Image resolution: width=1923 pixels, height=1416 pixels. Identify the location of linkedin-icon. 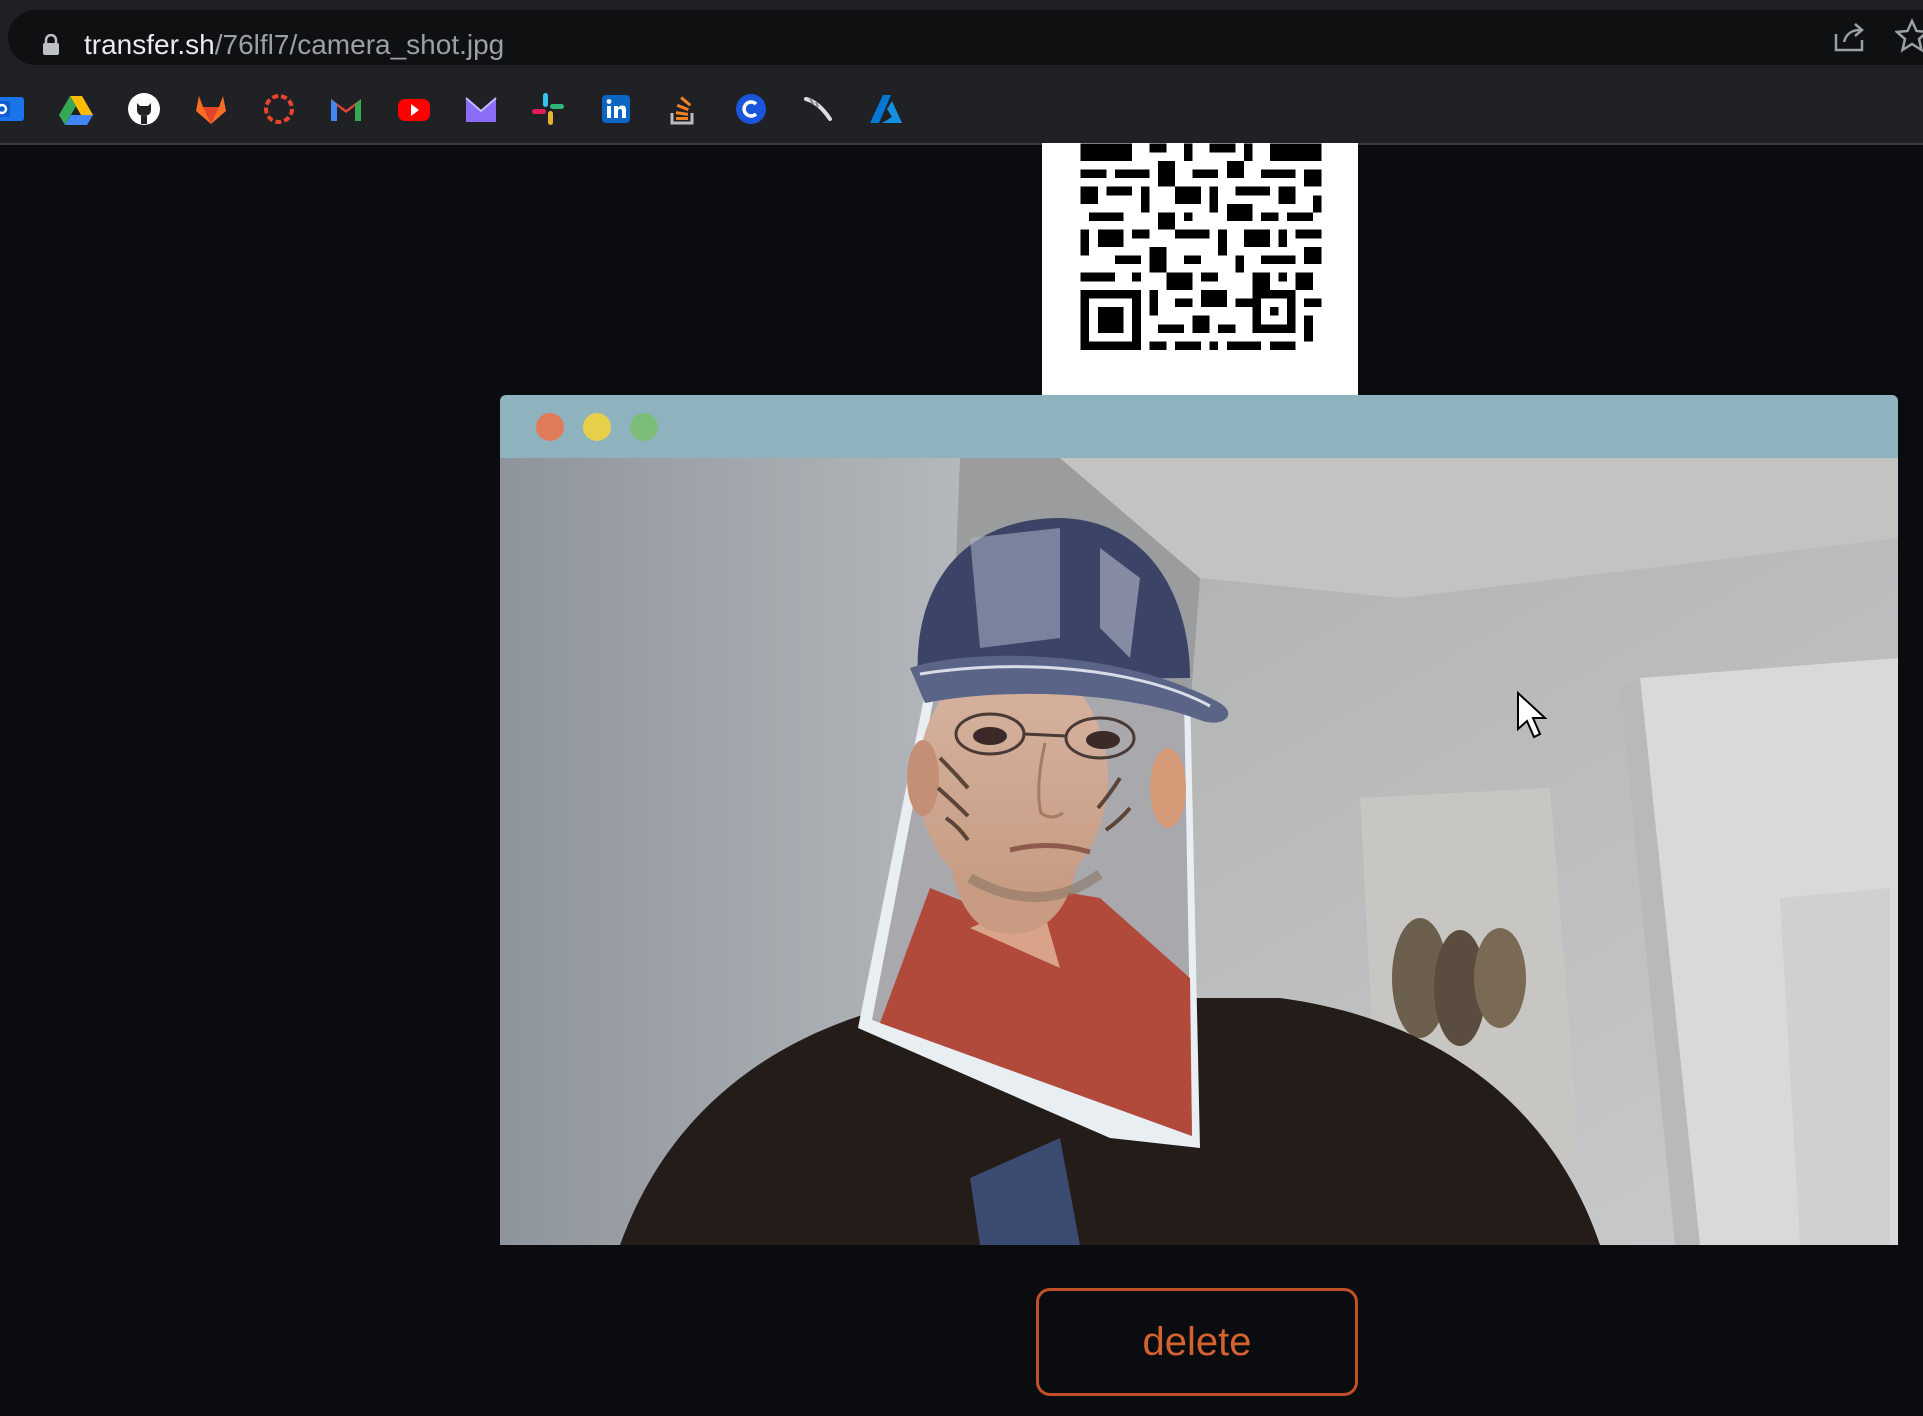
(616, 109).